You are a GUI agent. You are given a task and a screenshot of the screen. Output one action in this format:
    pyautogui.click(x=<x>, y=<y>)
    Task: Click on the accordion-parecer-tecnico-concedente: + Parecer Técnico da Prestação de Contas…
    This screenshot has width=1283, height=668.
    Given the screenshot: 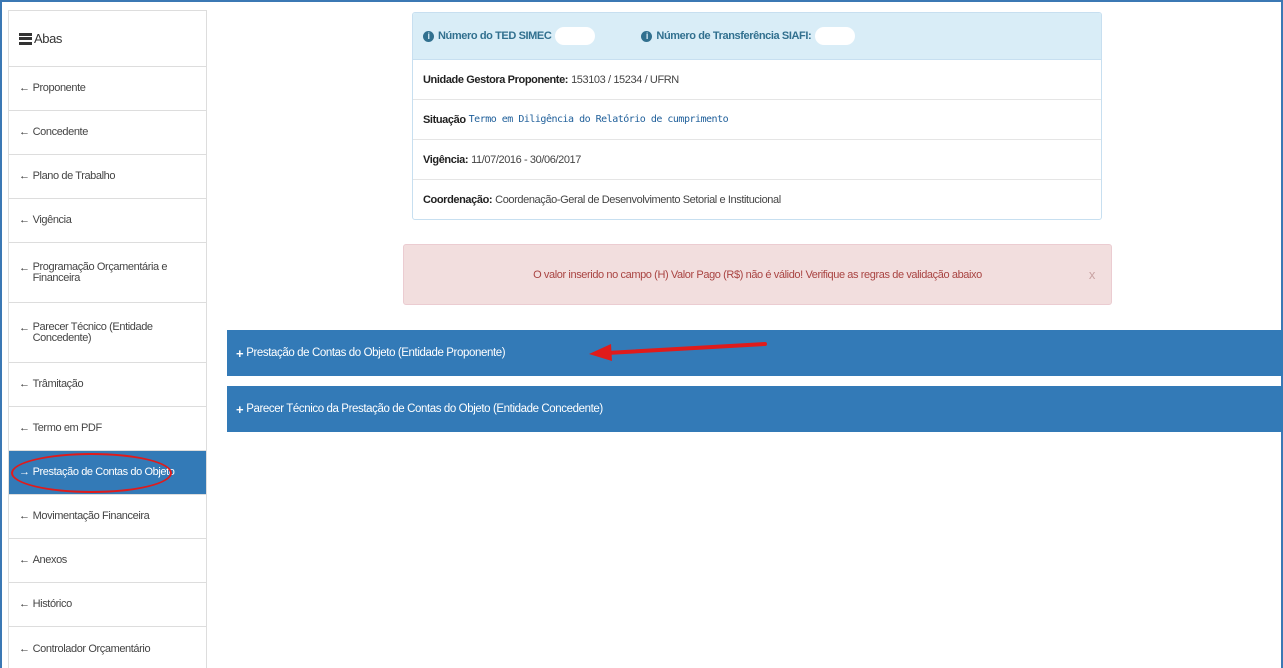 What is the action you would take?
    pyautogui.click(x=755, y=409)
    